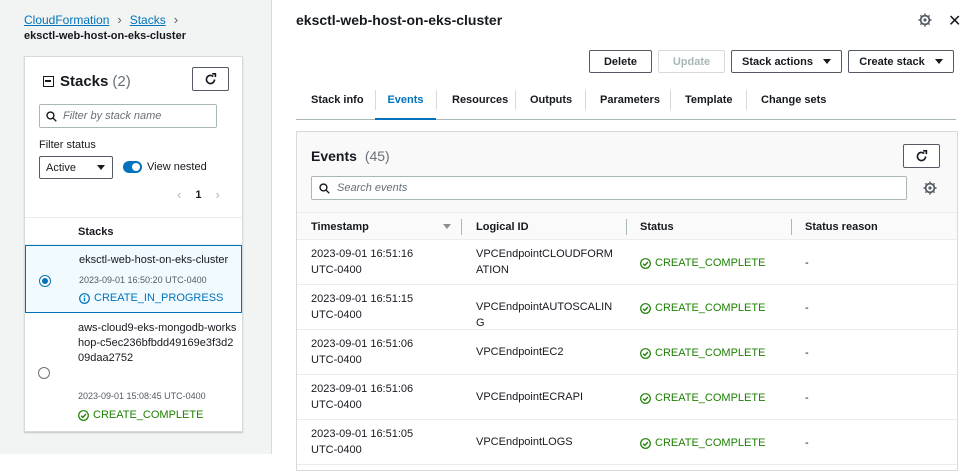  What do you see at coordinates (105, 36) in the screenshot?
I see `breadcrumb-current: eksctl-web-host-on-eks-cluster` at bounding box center [105, 36].